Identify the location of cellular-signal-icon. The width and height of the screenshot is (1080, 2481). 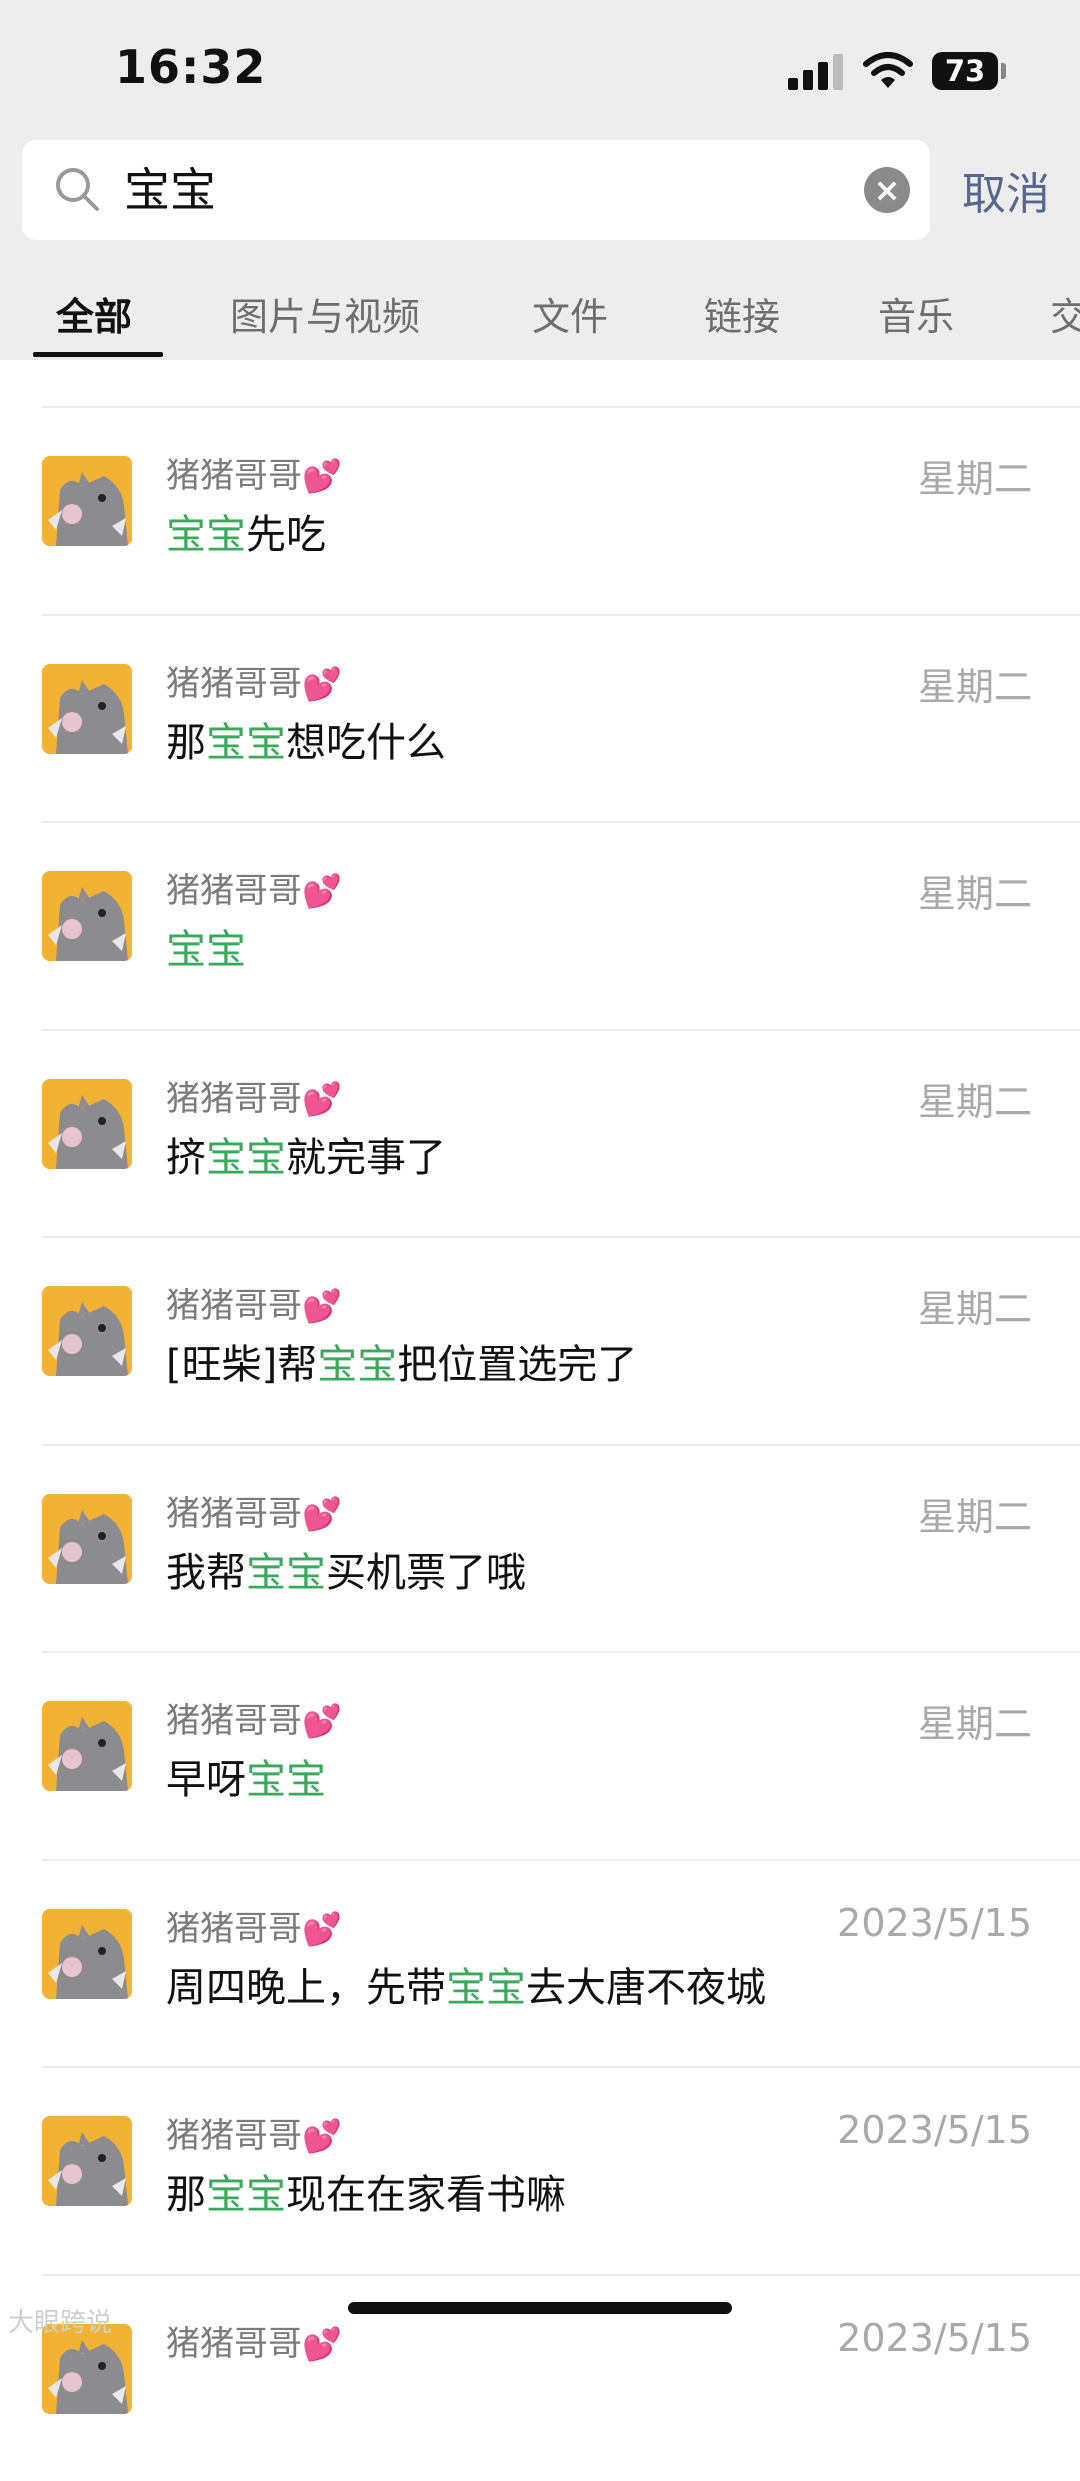
(817, 71).